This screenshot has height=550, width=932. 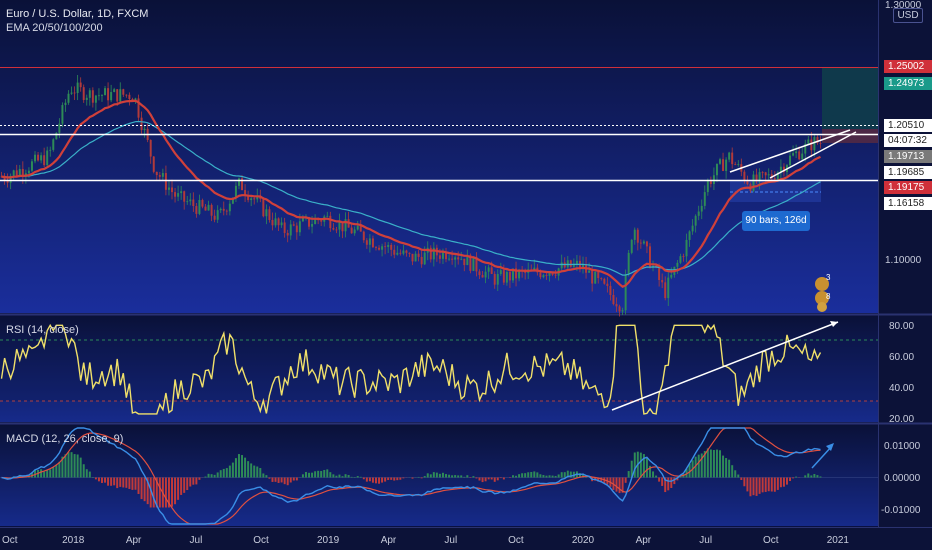 I want to click on news-badge-icon, so click(x=822, y=307).